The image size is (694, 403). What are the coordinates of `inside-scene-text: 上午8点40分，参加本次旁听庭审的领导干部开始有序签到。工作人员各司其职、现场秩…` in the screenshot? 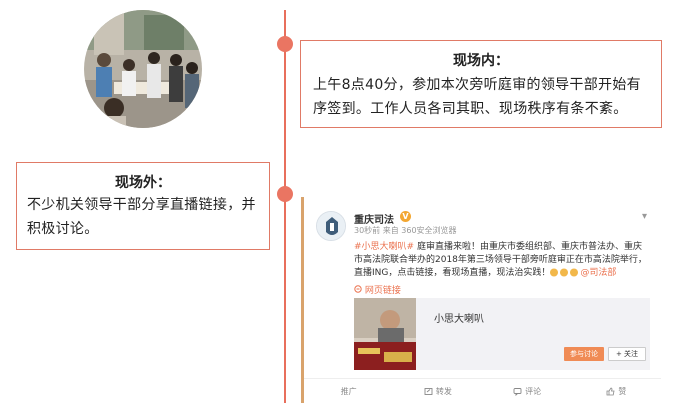 It's located at (477, 97).